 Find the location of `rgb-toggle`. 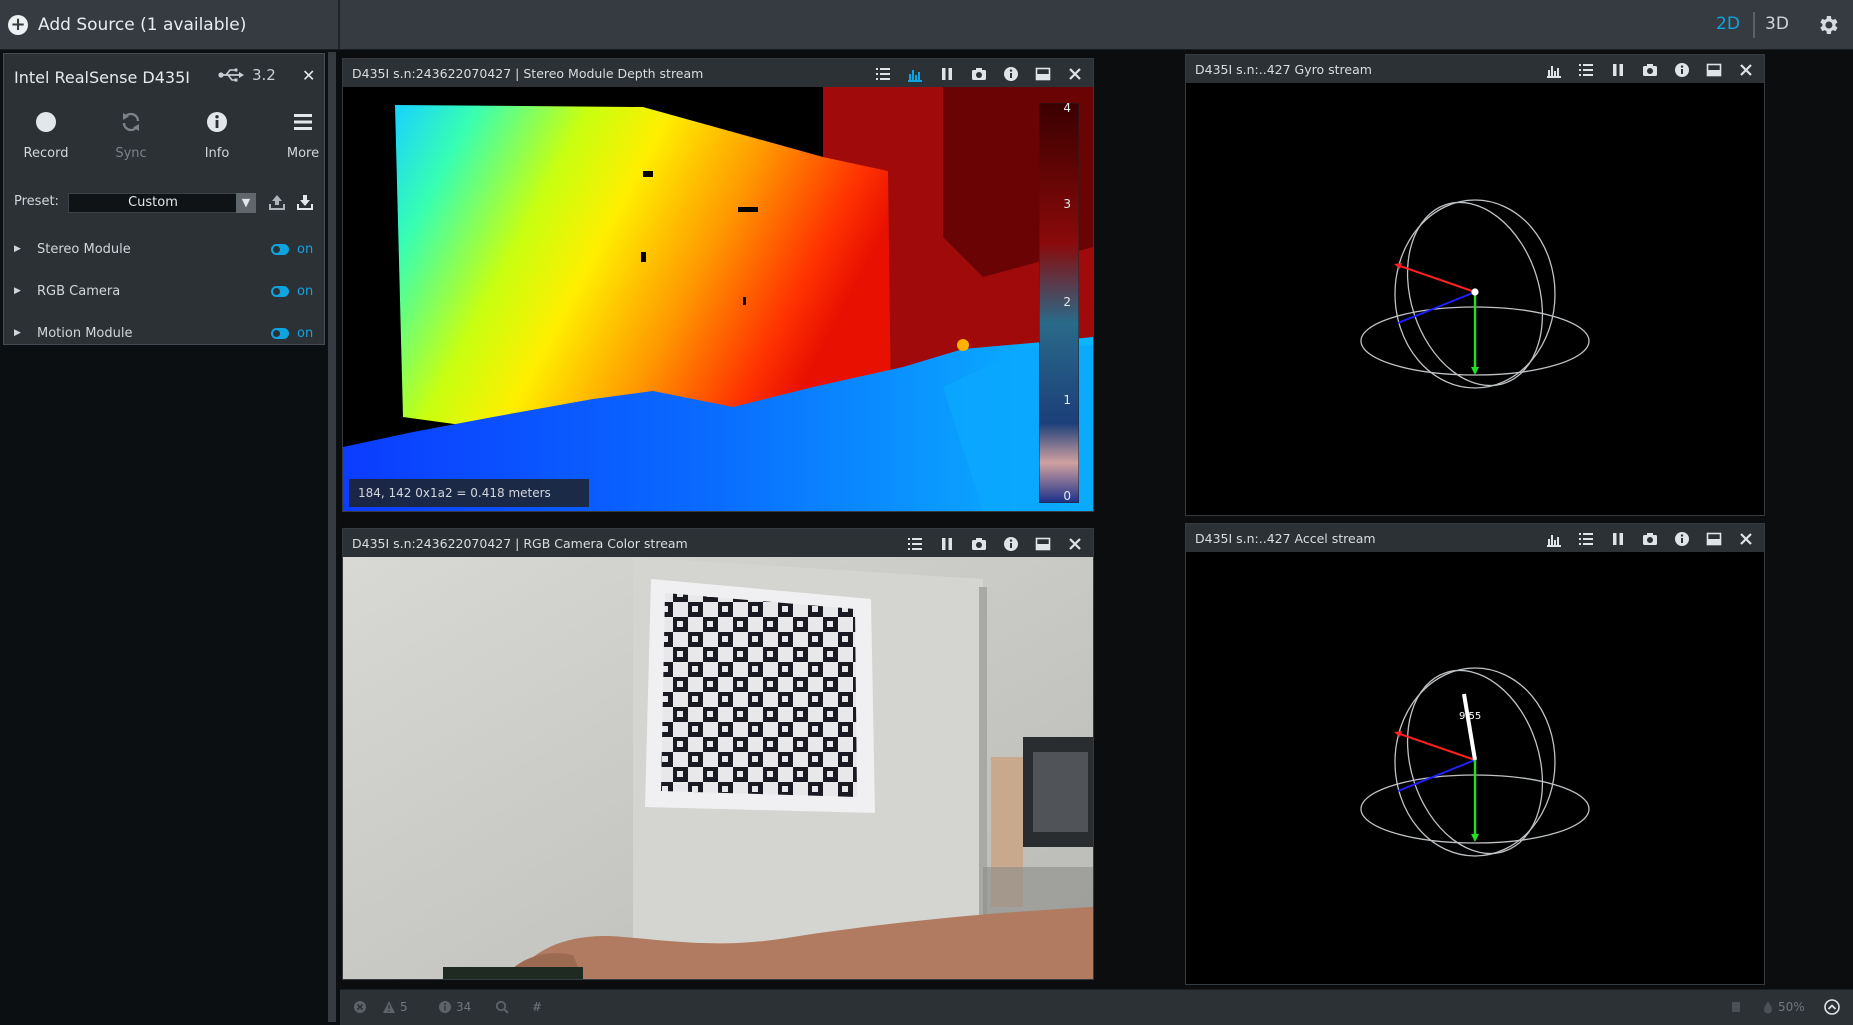

rgb-toggle is located at coordinates (280, 291).